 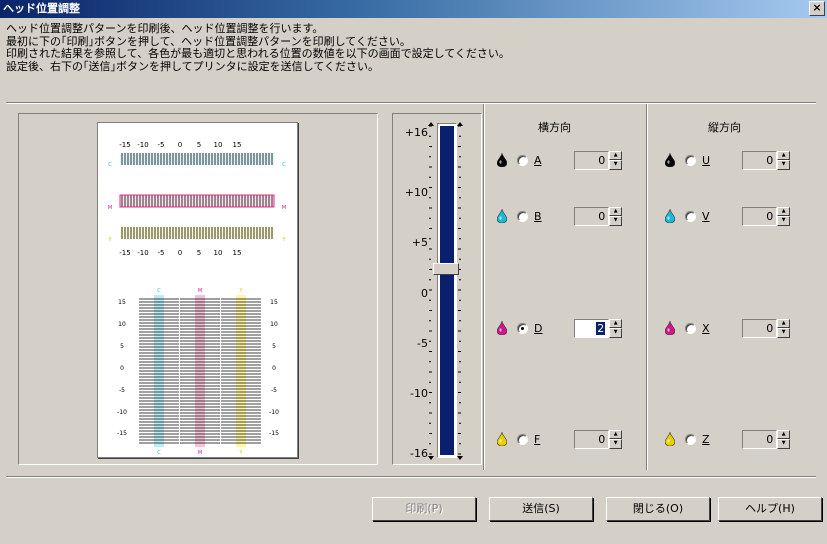 What do you see at coordinates (413, 9) in the screenshot?
I see `title-bar: ヘッド位置調整 ×` at bounding box center [413, 9].